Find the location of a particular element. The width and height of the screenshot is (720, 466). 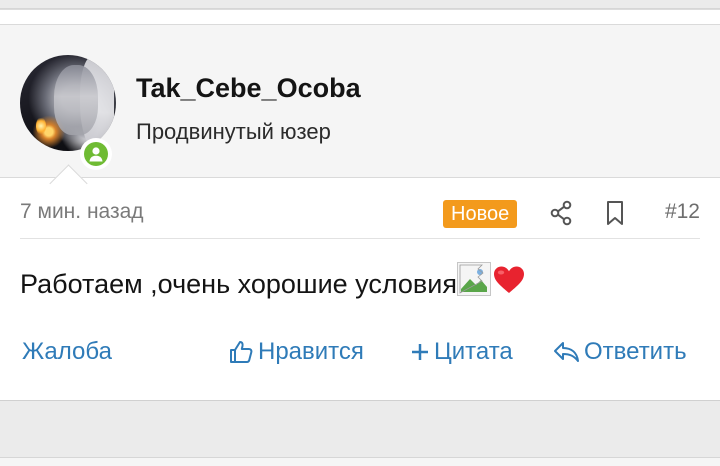

reply-label: Ответить is located at coordinates (635, 351).